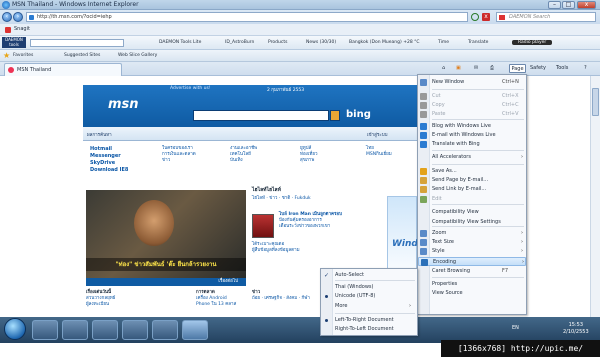  What do you see at coordinates (75, 330) in the screenshot?
I see `taskbar-explorer-icon` at bounding box center [75, 330].